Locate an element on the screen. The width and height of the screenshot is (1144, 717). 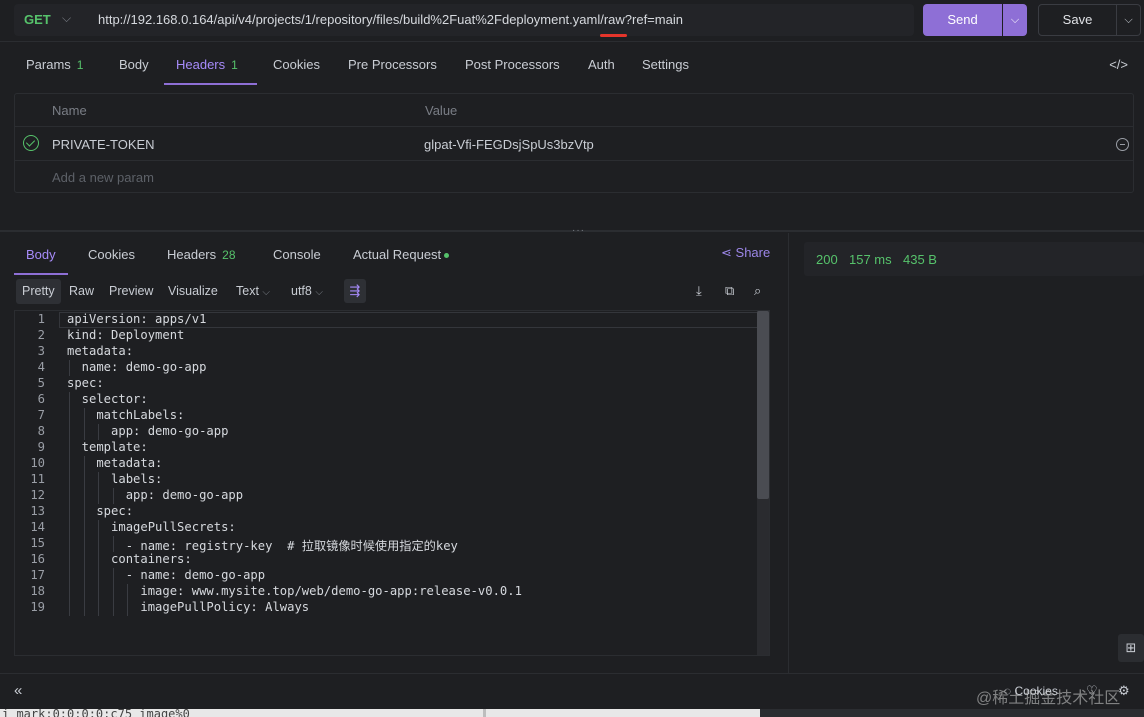
tab-console: Console is located at coordinates (297, 254).